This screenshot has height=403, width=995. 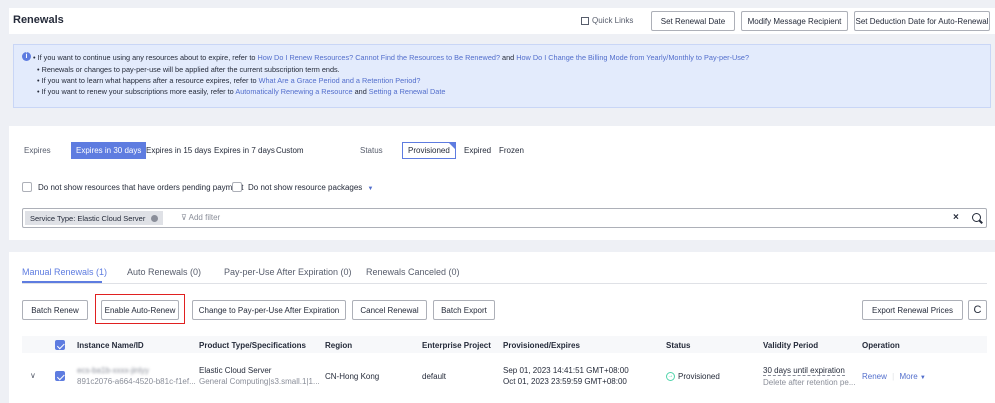 I want to click on product-type: Elastic Cloud Server, so click(x=235, y=370).